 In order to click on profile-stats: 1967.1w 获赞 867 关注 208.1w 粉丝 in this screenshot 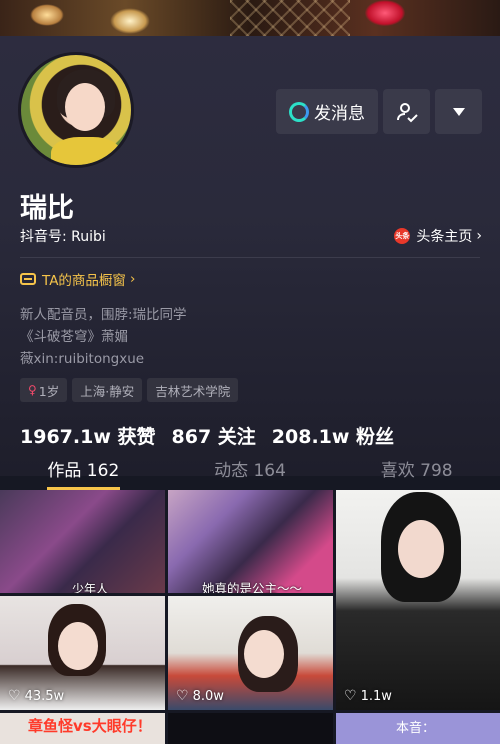, I will do `click(207, 435)`.